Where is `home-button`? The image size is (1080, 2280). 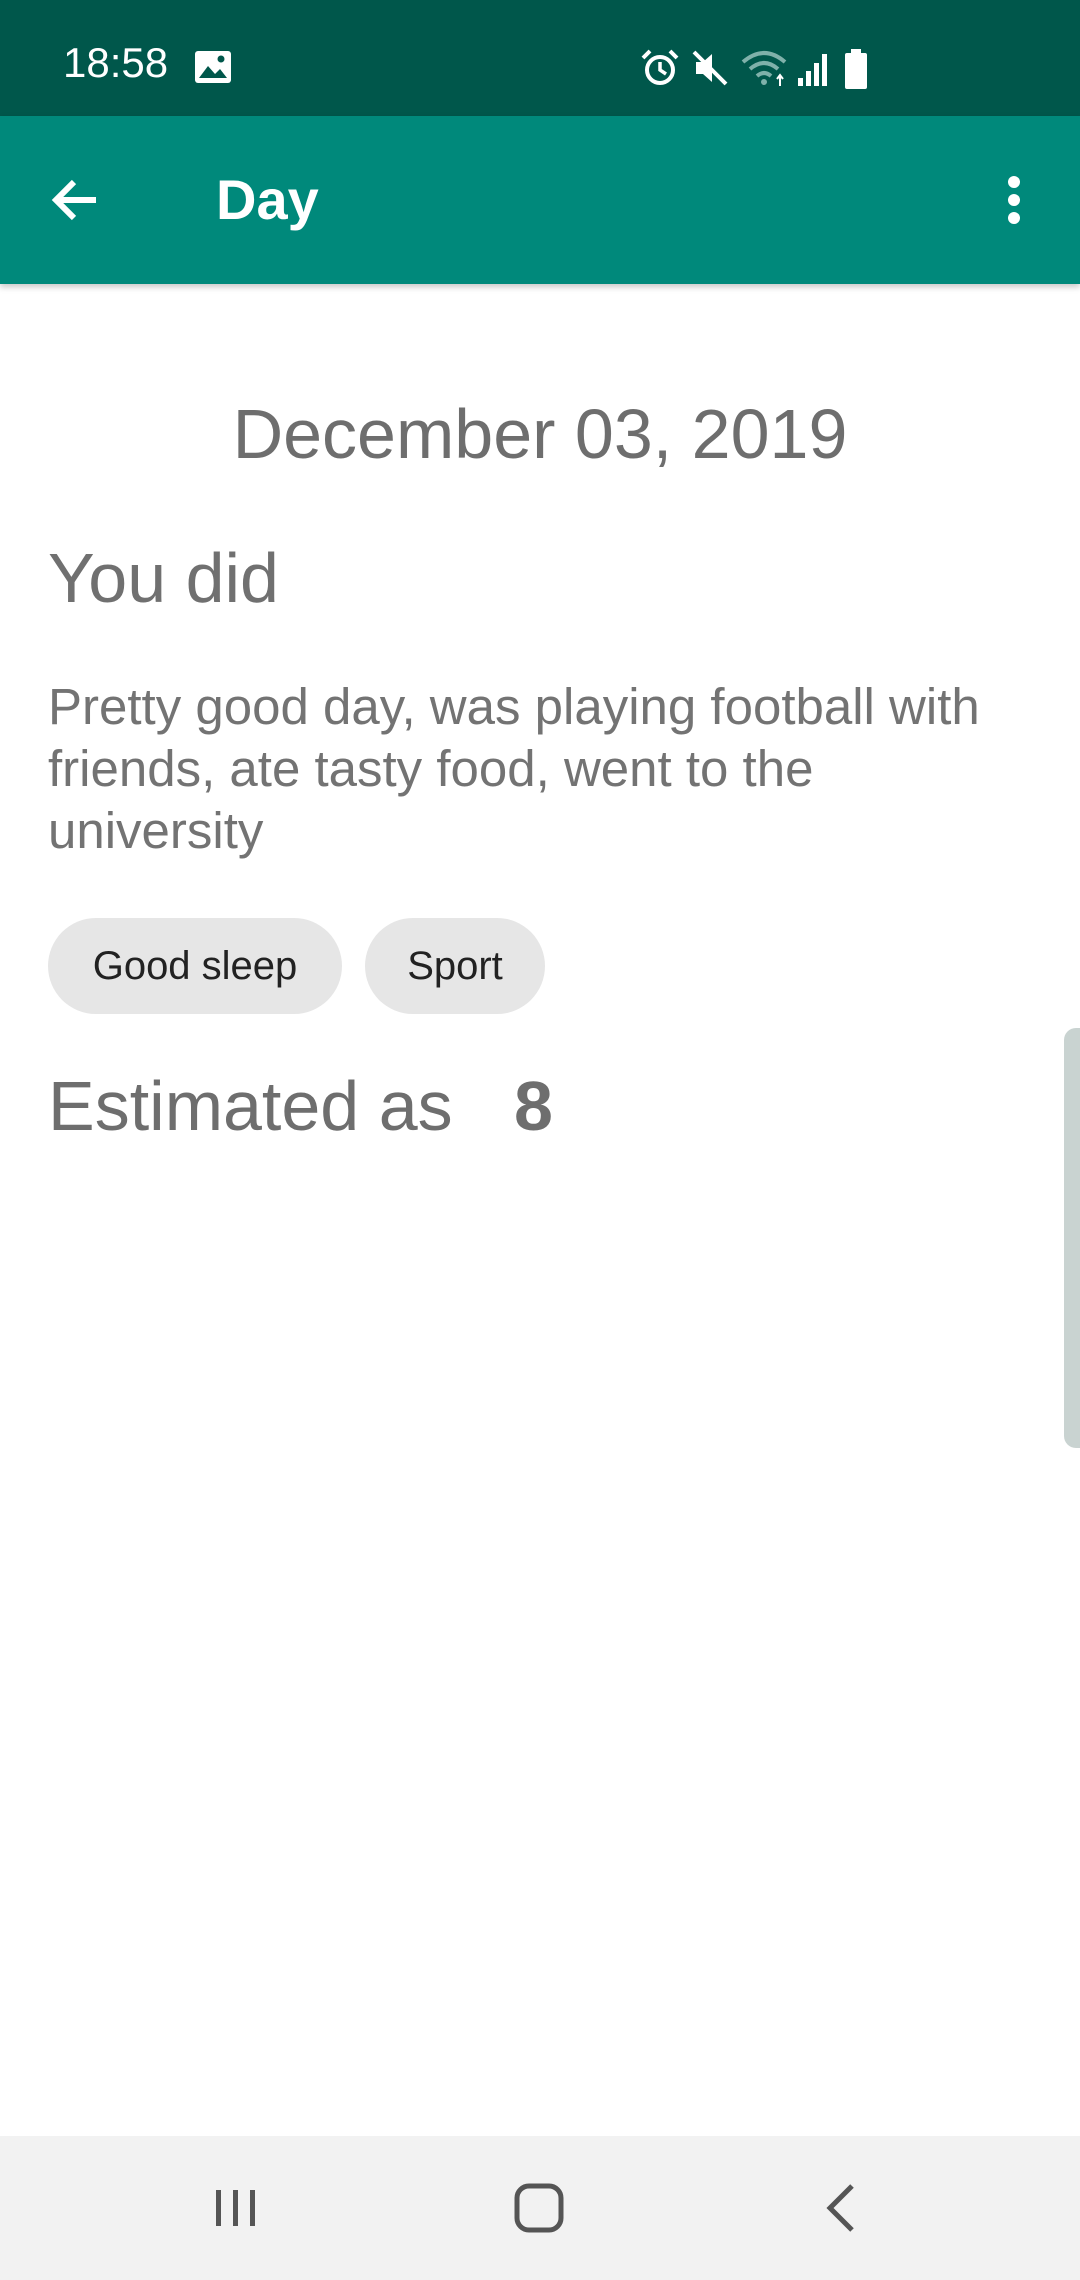
home-button is located at coordinates (539, 2208).